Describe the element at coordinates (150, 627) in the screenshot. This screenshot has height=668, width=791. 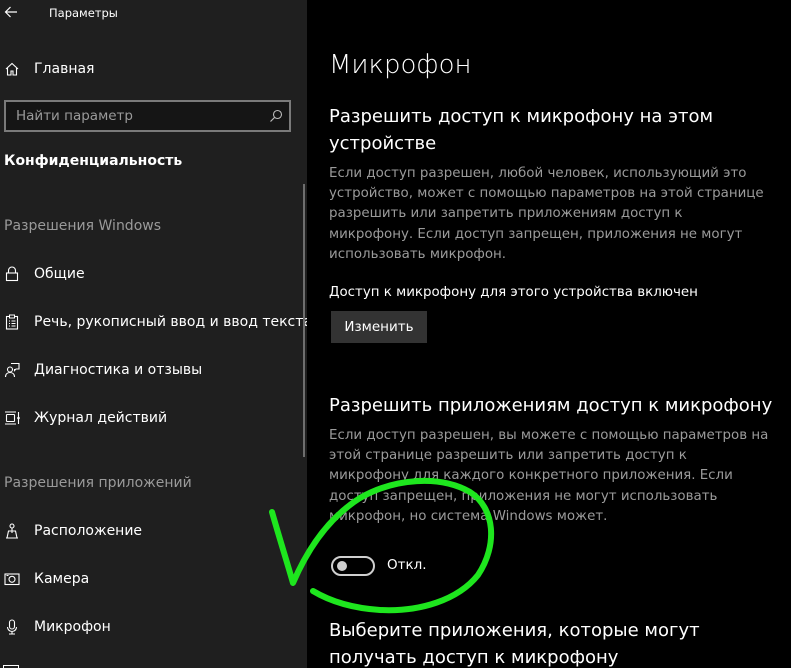
I see `sidebar-item-microphone: Микрофон` at that location.